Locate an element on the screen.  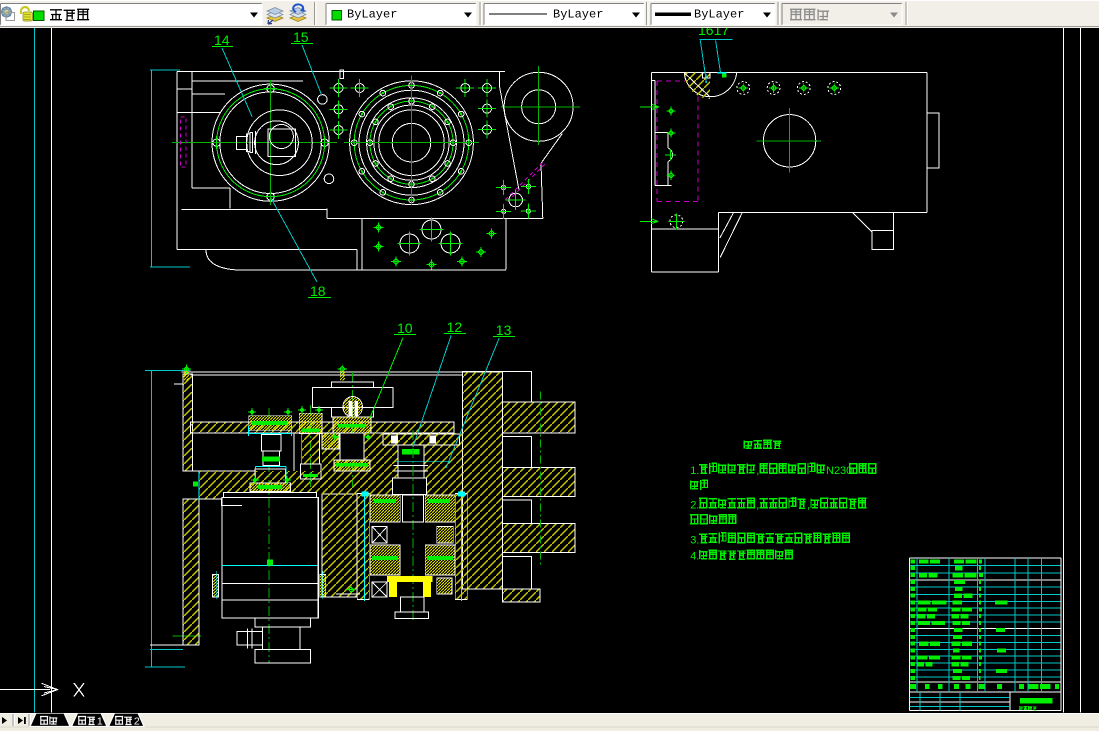
svg-text: 2. is located at coordinates (694, 506).